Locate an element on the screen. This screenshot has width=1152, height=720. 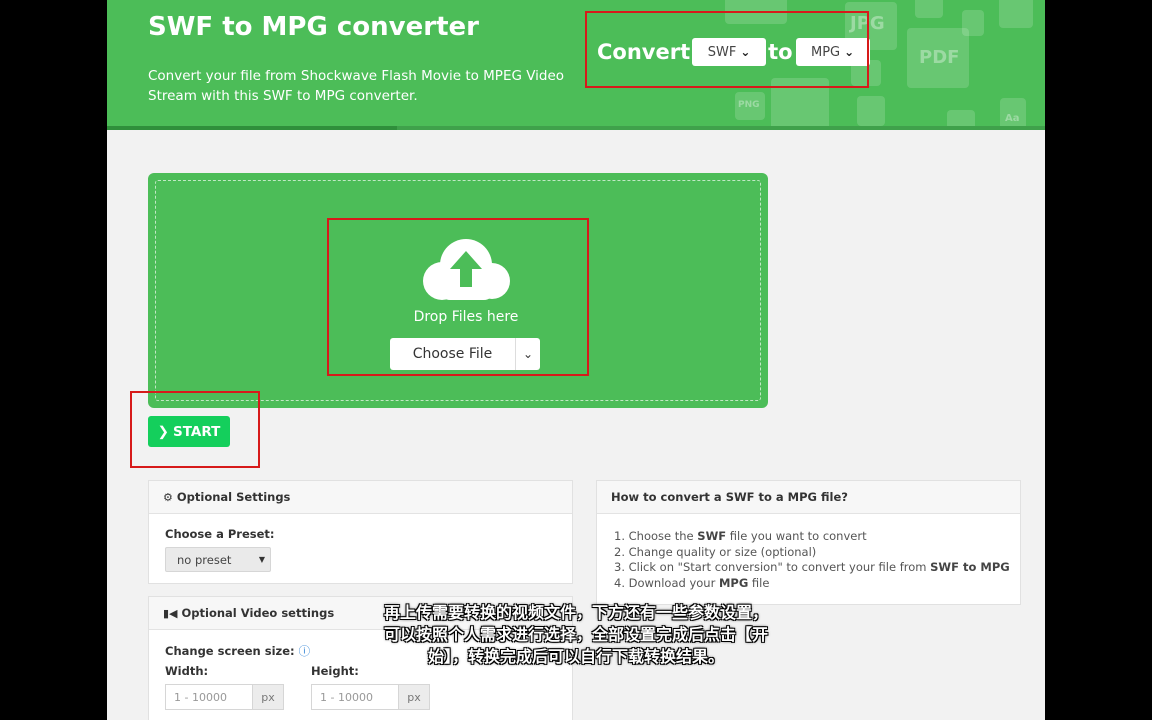
howto-step: 2. Change quality or size (optional) is located at coordinates (715, 551).